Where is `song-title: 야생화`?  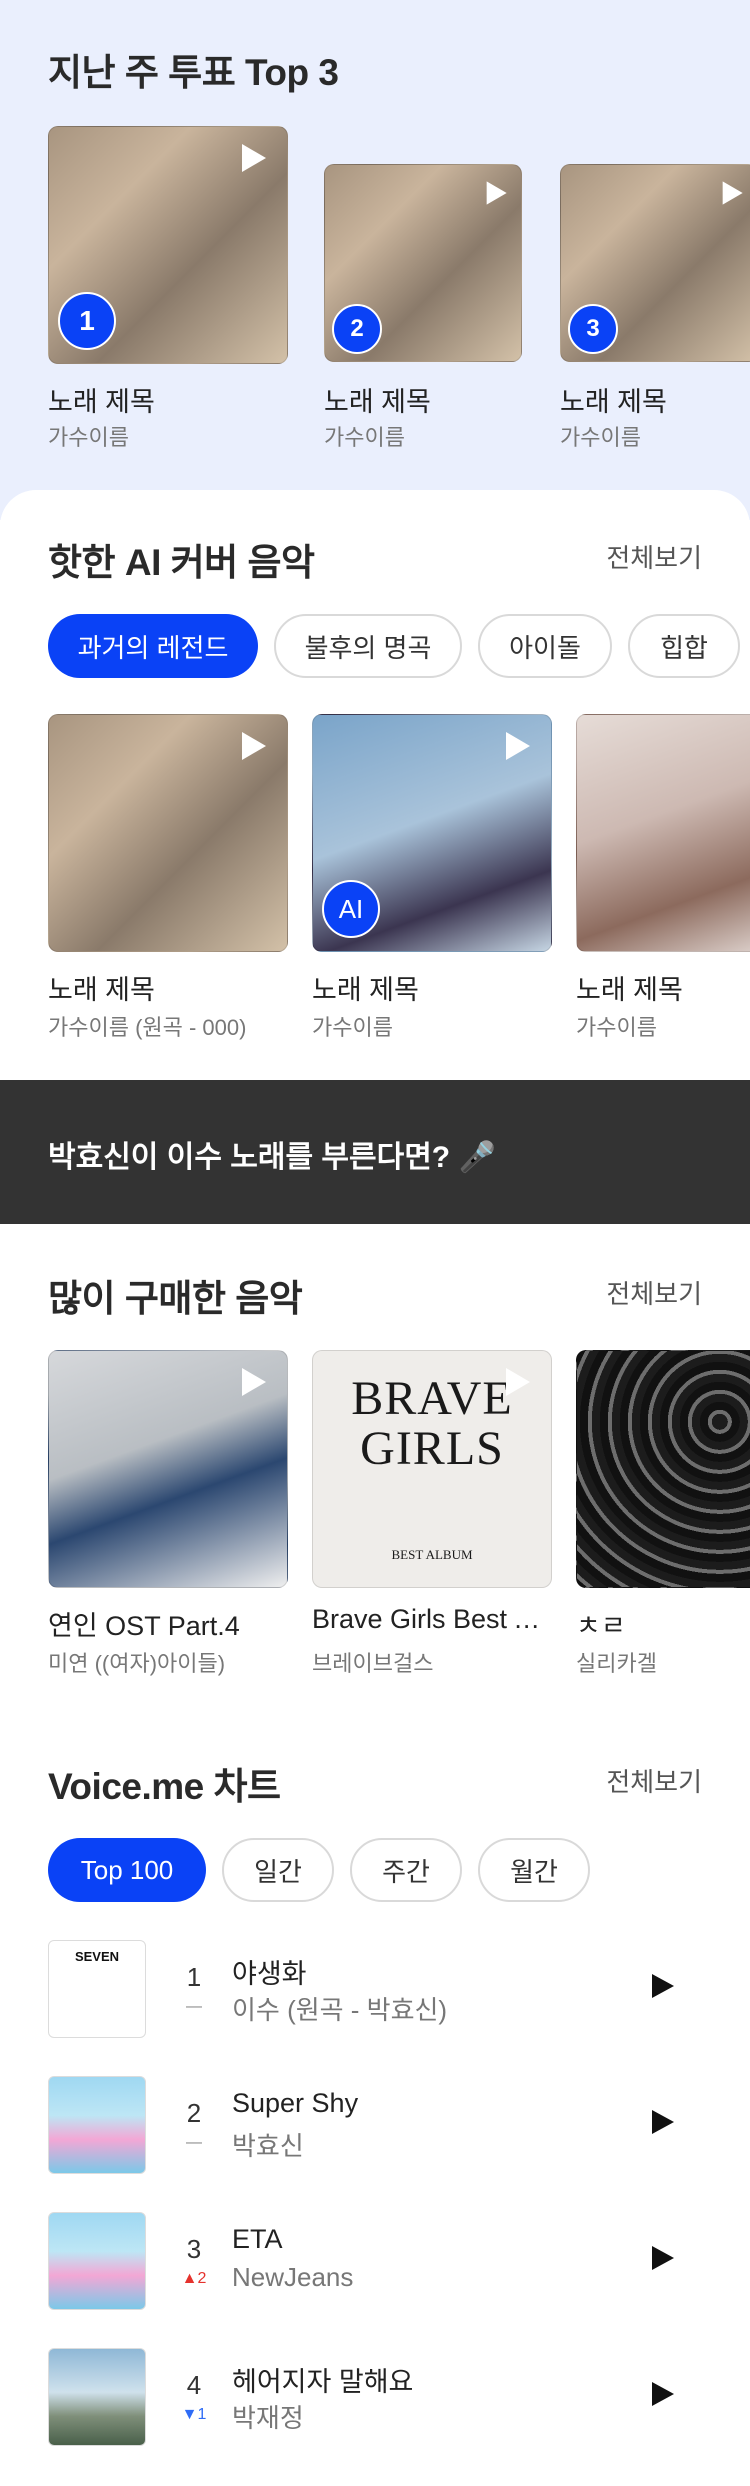
song-title: 야생화 is located at coordinates (269, 1974).